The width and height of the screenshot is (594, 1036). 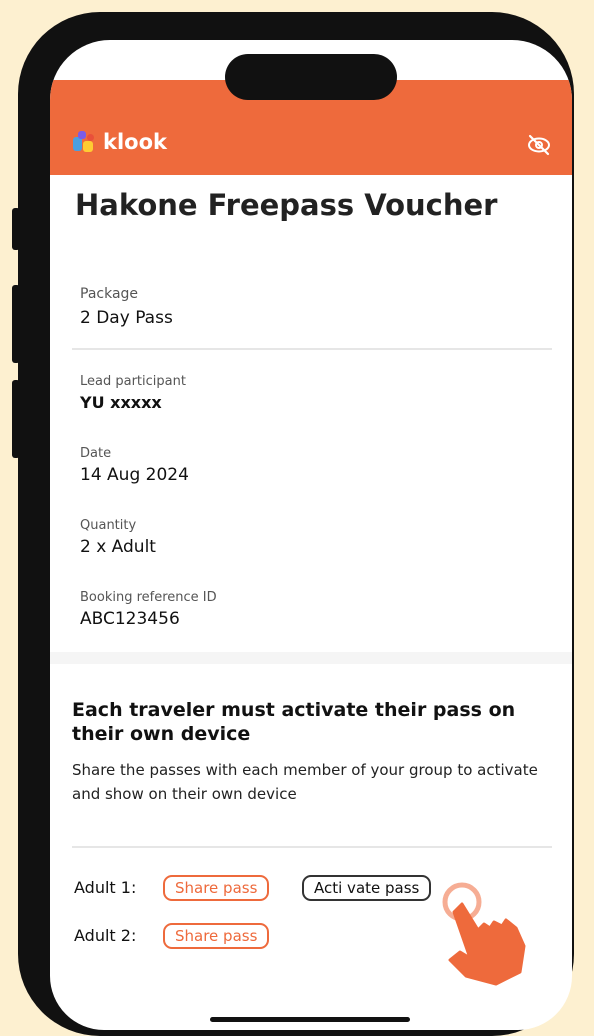 I want to click on brand: klook, so click(x=120, y=142).